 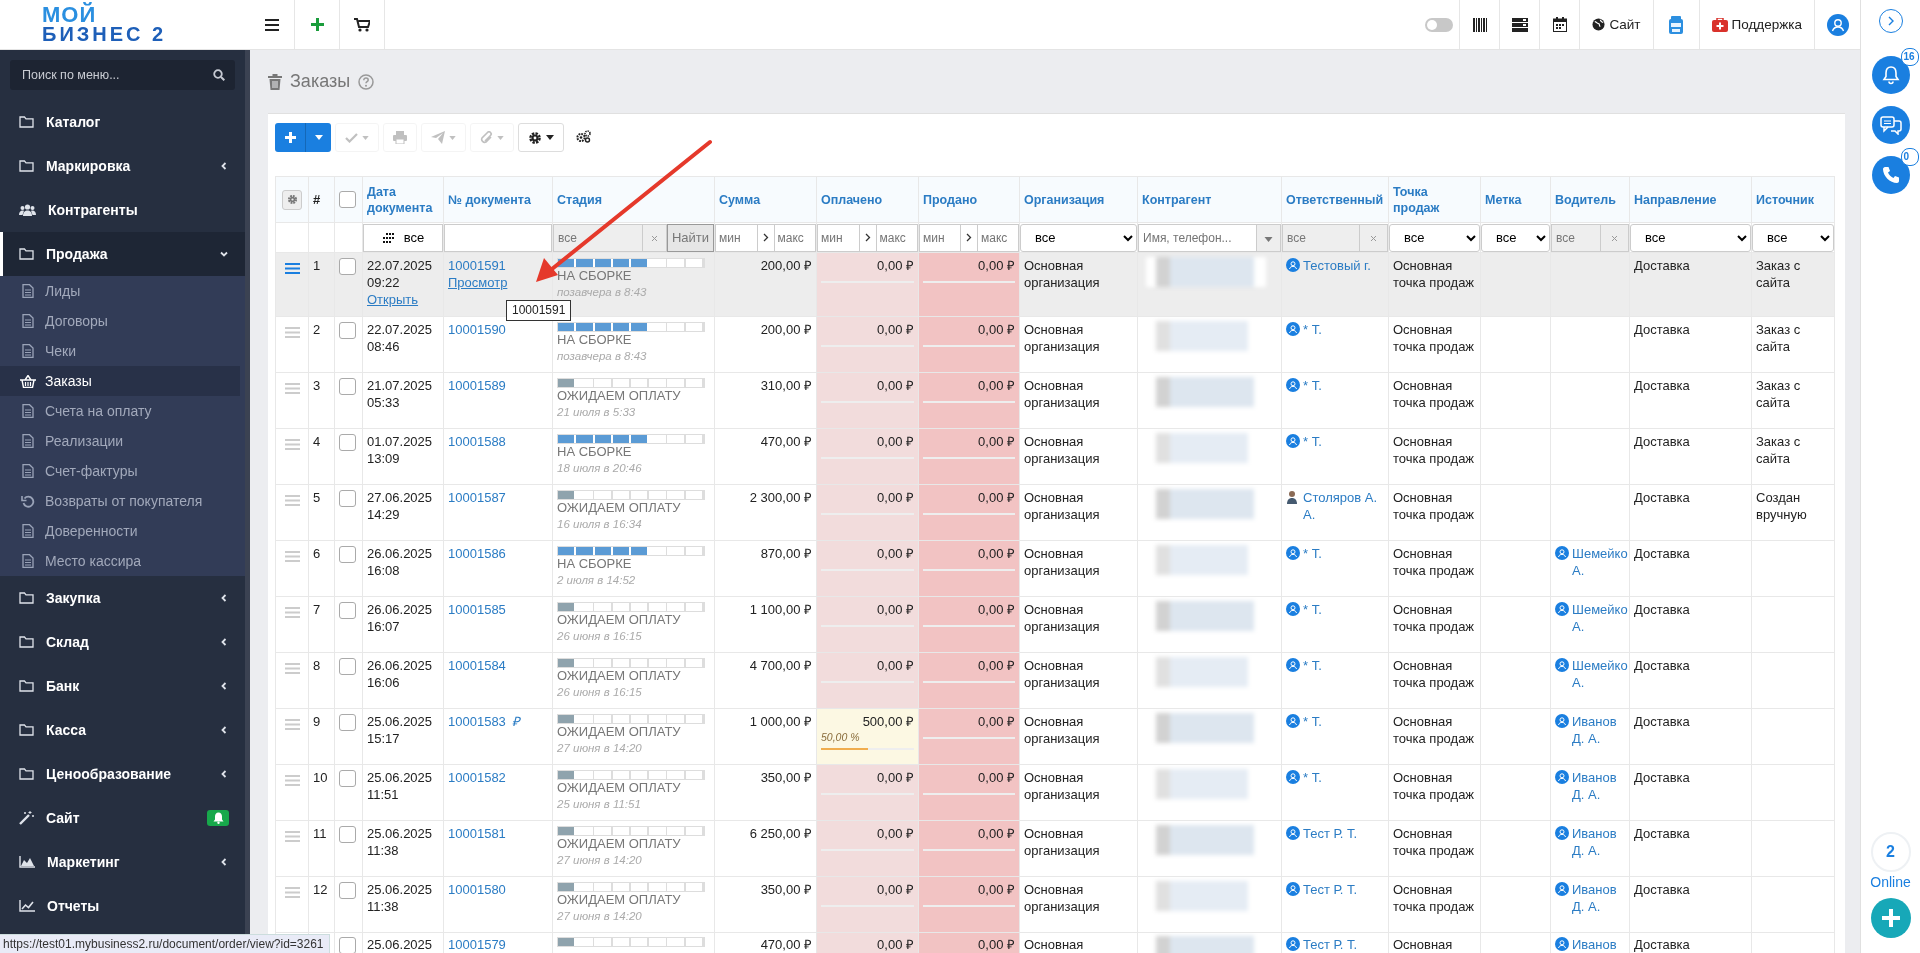 What do you see at coordinates (122, 166) in the screenshot?
I see `sidebar-item: Маркировка` at bounding box center [122, 166].